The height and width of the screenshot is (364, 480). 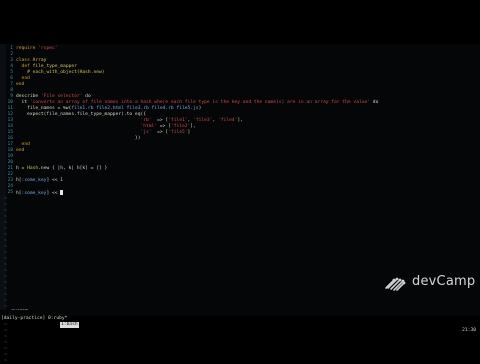 I want to click on code-token: 'file5', so click(x=178, y=132).